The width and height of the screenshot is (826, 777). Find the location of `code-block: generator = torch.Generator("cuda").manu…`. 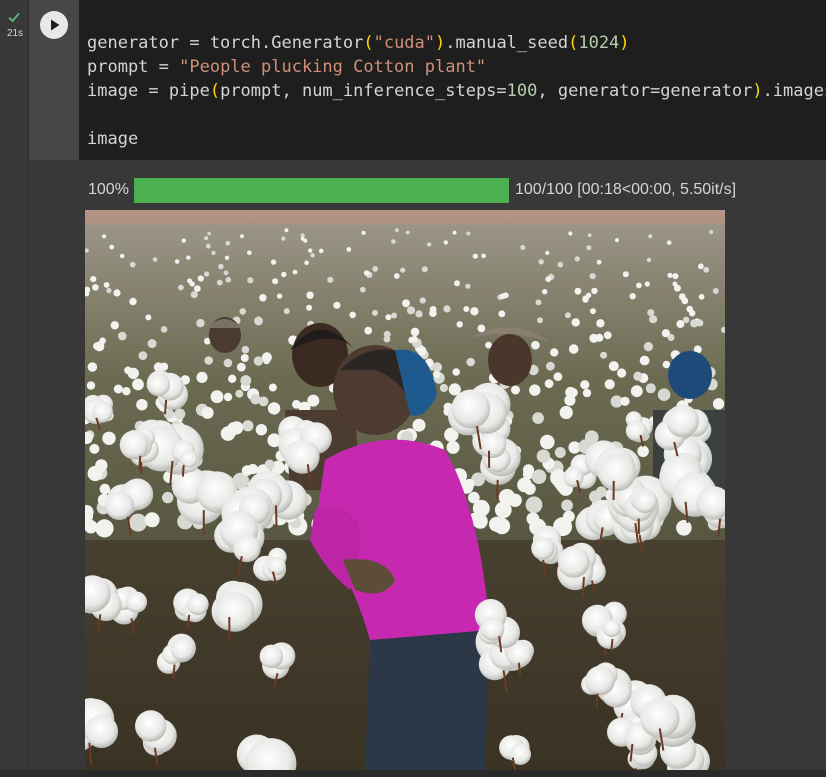

code-block: generator = torch.Generator("cuda").manu… is located at coordinates (456, 91).